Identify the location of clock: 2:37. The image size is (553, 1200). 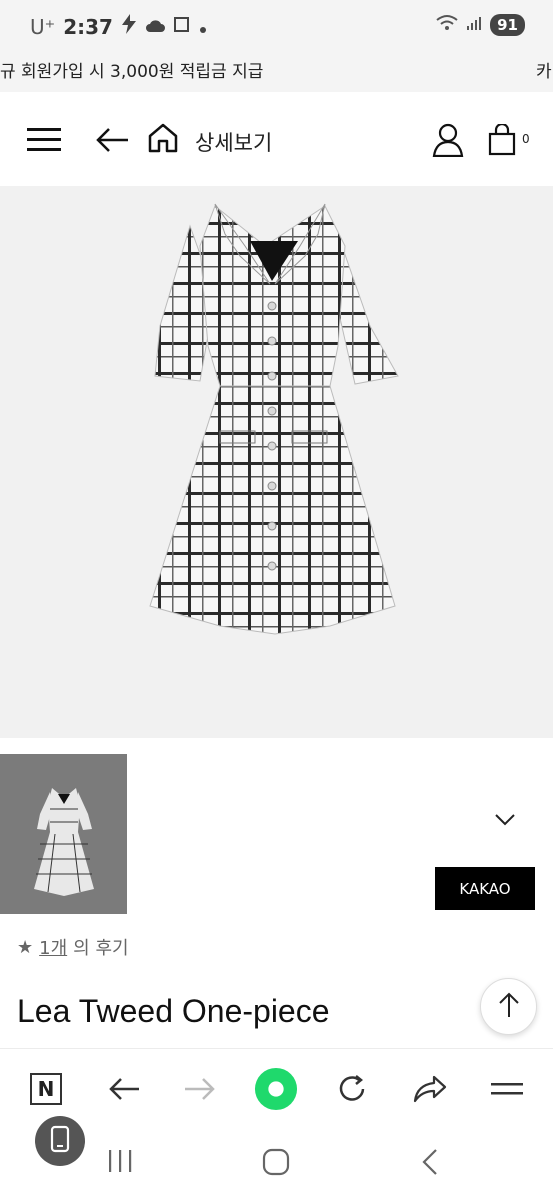
(88, 26).